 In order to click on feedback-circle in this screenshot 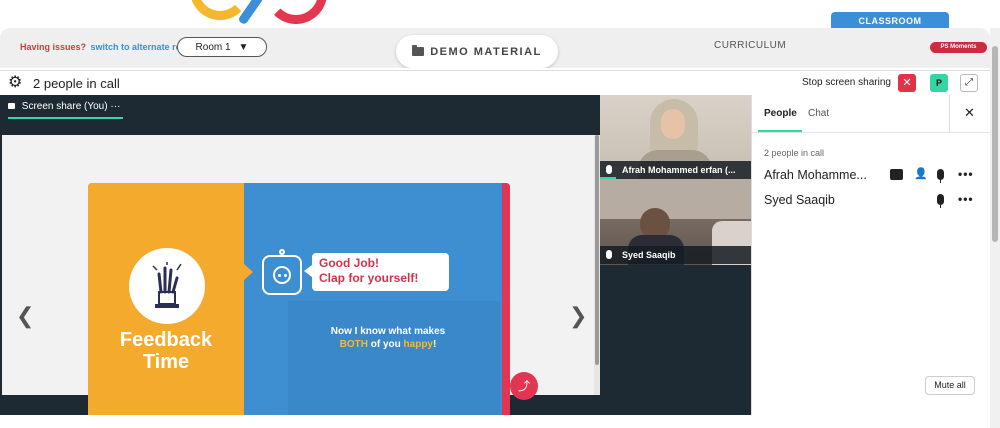, I will do `click(167, 286)`.